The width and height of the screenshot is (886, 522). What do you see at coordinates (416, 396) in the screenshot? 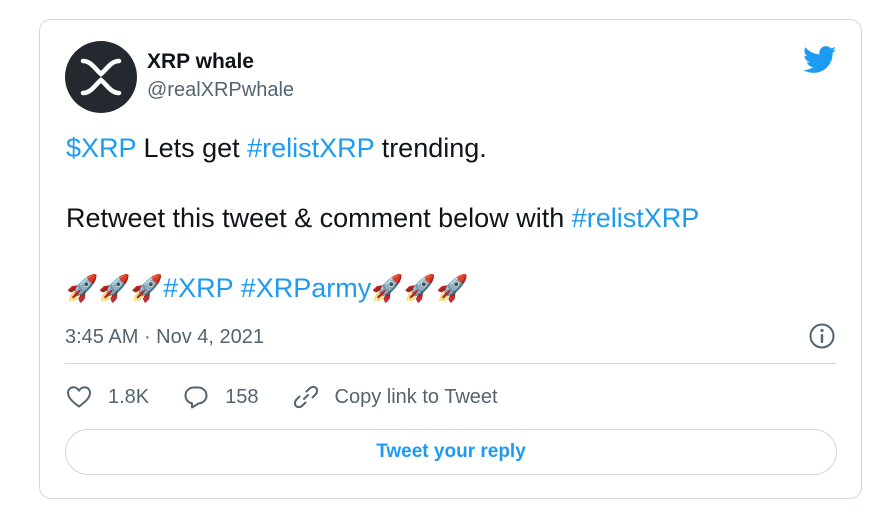
I see `copy-link-label: Copy link to Tweet` at bounding box center [416, 396].